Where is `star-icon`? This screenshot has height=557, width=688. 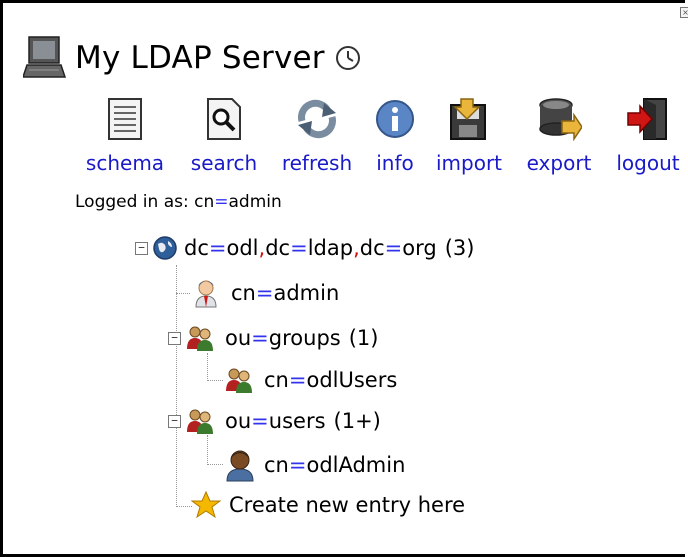
star-icon is located at coordinates (206, 504).